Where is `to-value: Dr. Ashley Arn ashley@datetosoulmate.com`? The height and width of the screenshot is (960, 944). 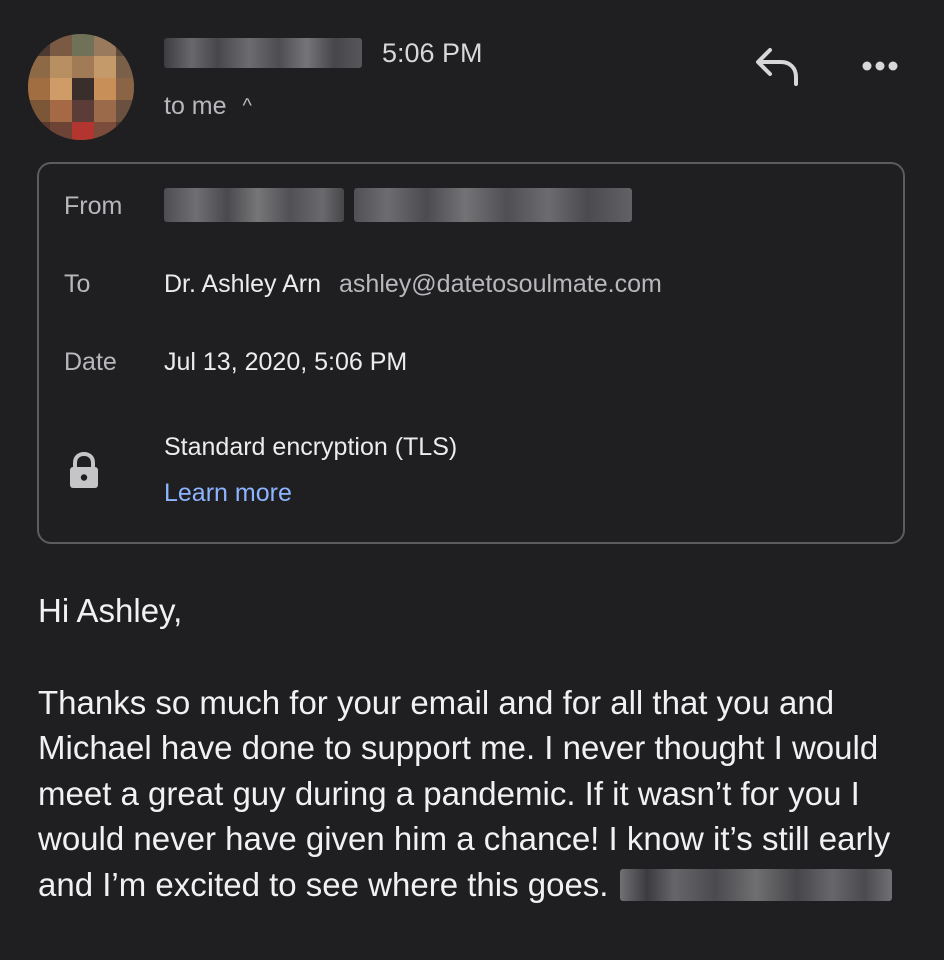 to-value: Dr. Ashley Arn ashley@datetosoulmate.com is located at coordinates (413, 284).